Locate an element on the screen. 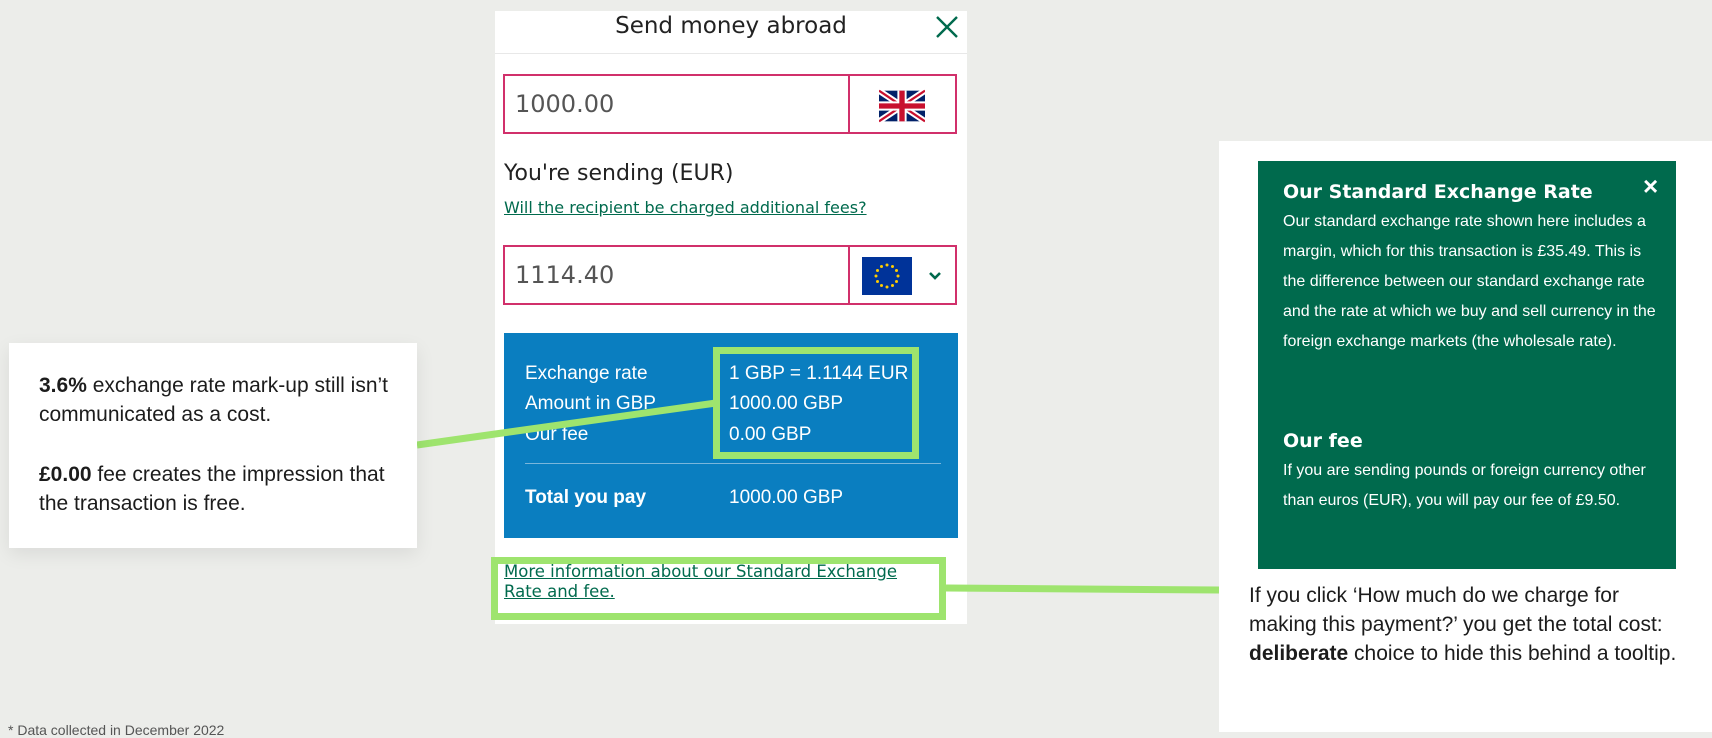 Image resolution: width=1712 pixels, height=738 pixels. tooltip-note-bold: deliberate is located at coordinates (1299, 653).